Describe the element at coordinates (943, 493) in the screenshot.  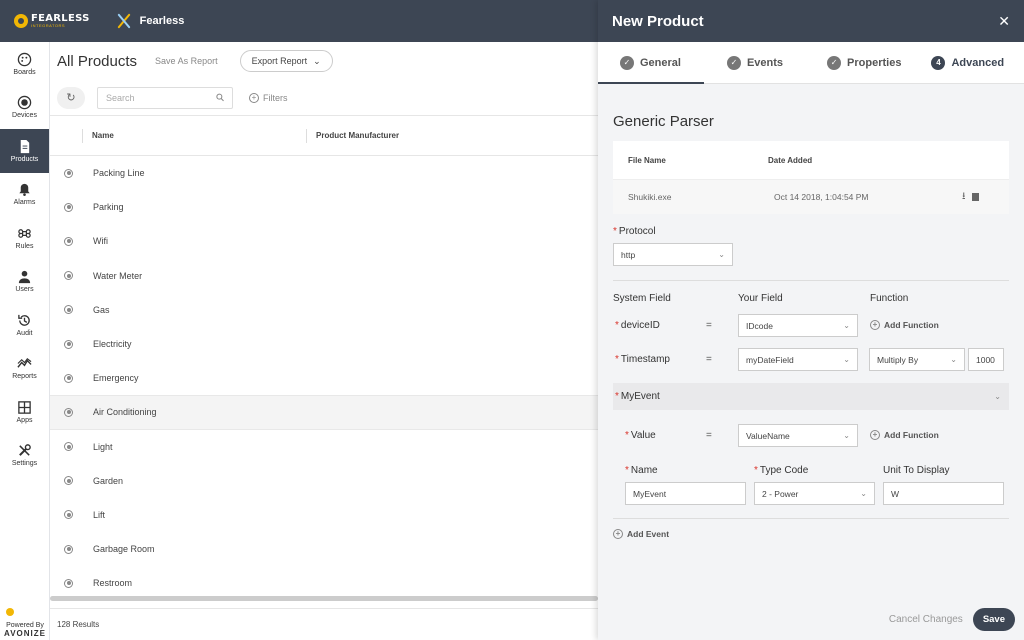
I see `unit-input: W` at that location.